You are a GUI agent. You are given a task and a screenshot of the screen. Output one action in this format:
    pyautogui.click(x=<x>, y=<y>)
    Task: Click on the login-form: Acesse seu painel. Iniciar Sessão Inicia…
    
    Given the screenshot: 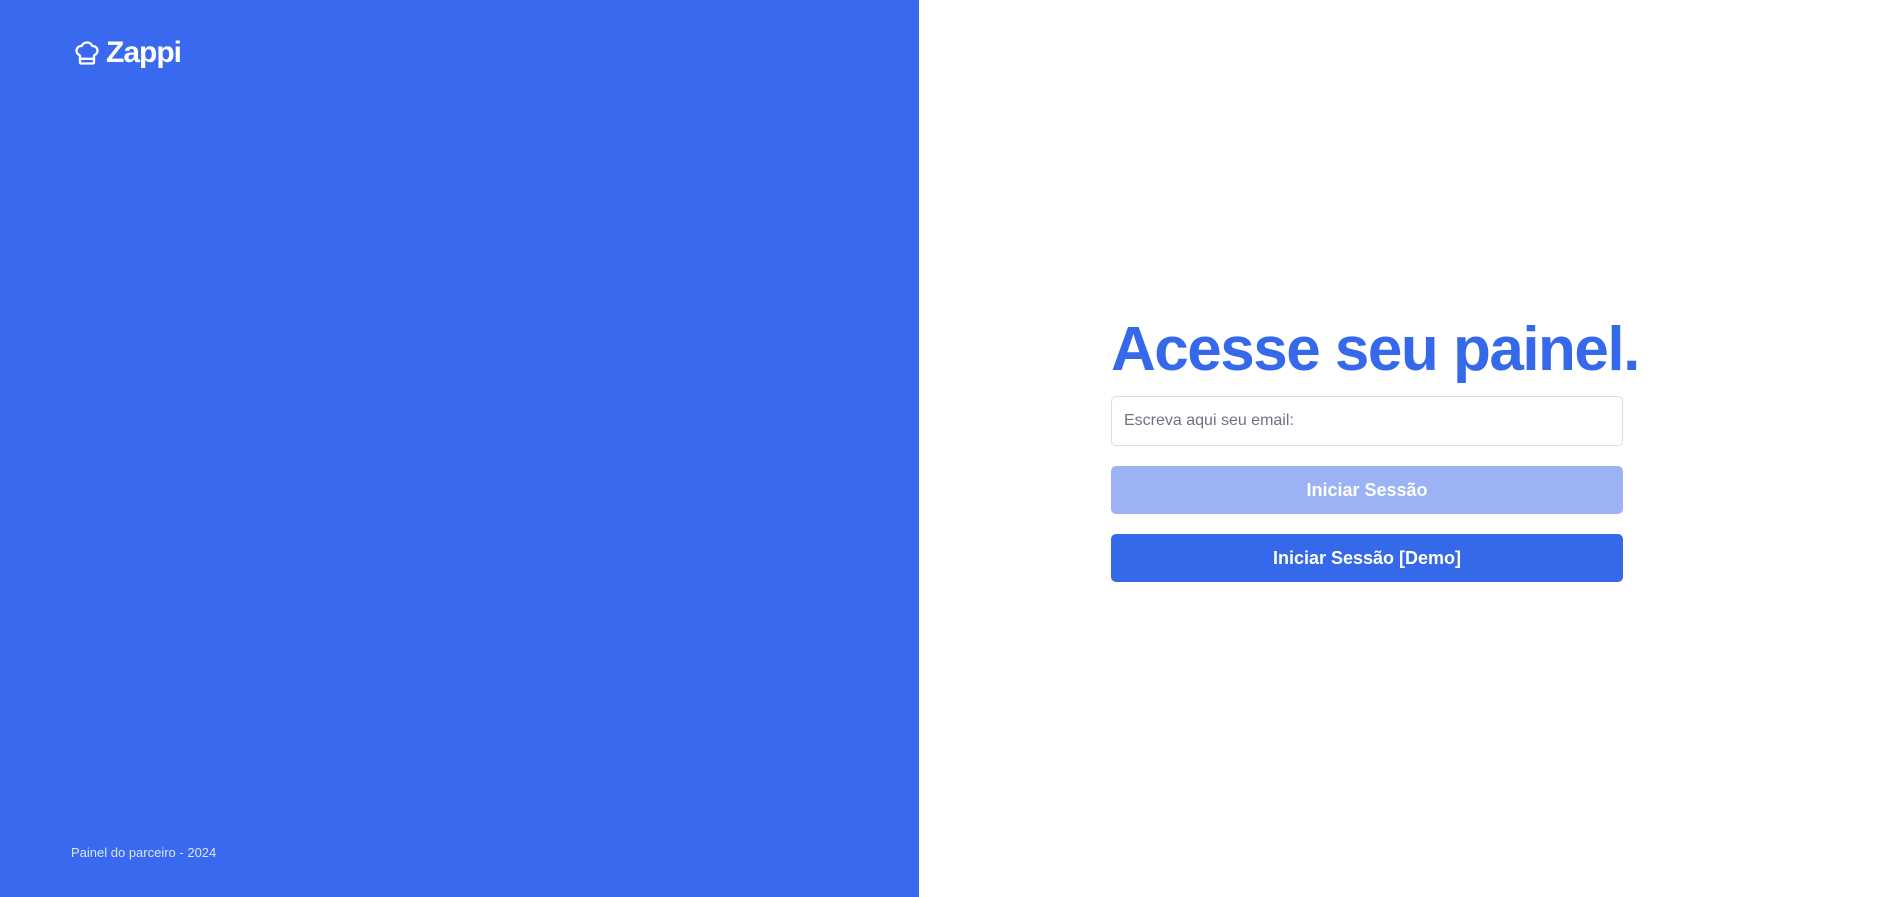 What is the action you would take?
    pyautogui.click(x=1375, y=447)
    